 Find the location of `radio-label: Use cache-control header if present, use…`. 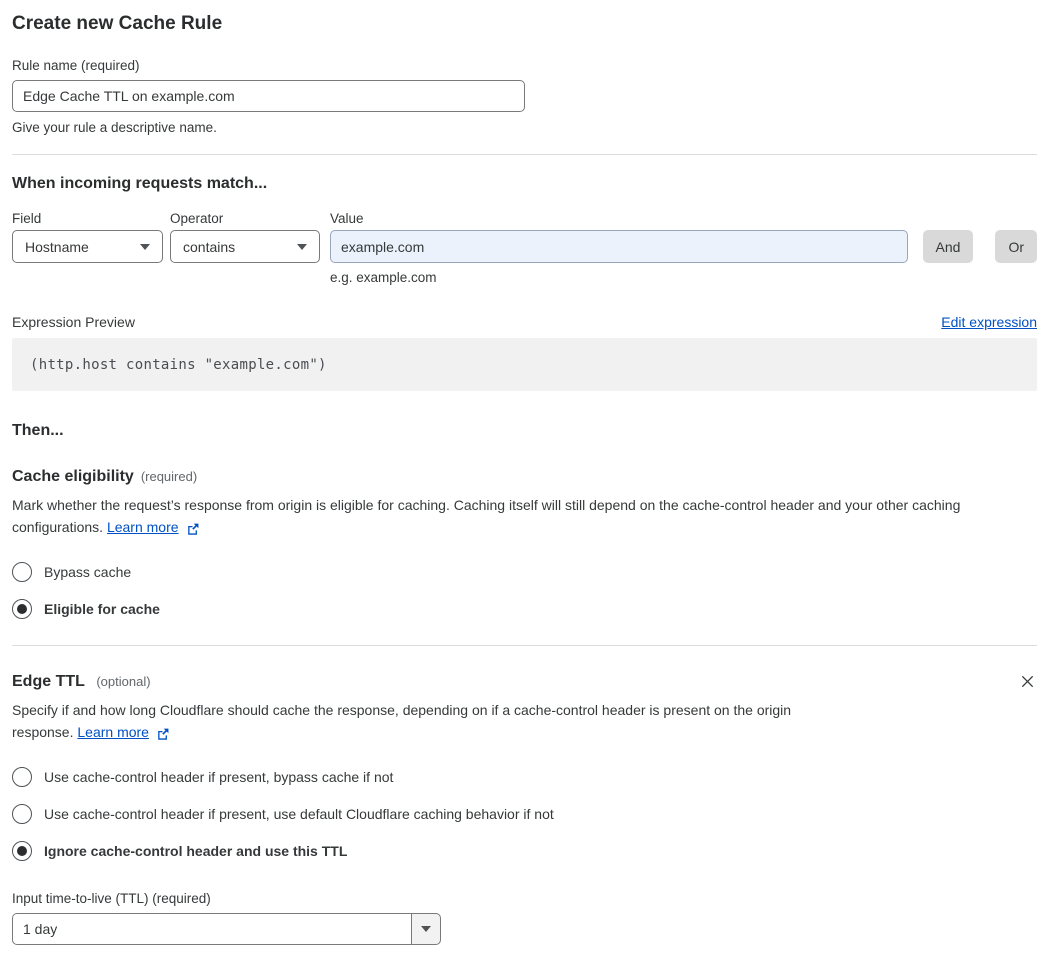

radio-label: Use cache-control header if present, use… is located at coordinates (299, 814).